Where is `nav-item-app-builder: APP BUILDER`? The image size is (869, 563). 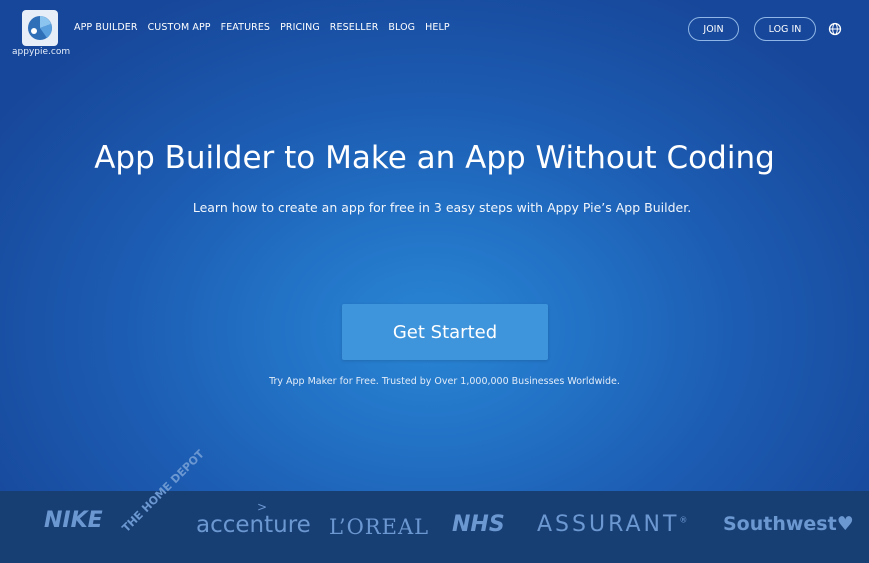
nav-item-app-builder: APP BUILDER is located at coordinates (106, 27).